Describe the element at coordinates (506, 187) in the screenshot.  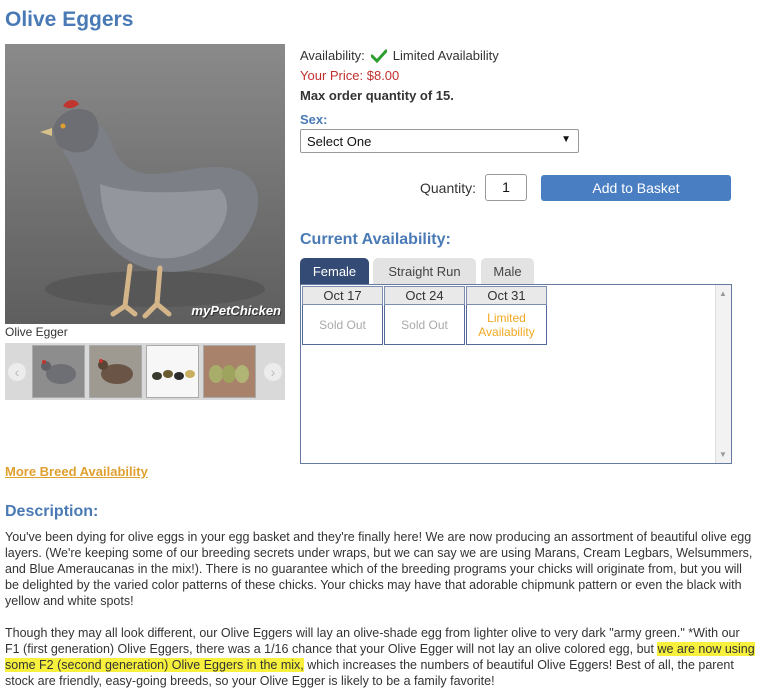
I see `quantity-input: 1` at that location.